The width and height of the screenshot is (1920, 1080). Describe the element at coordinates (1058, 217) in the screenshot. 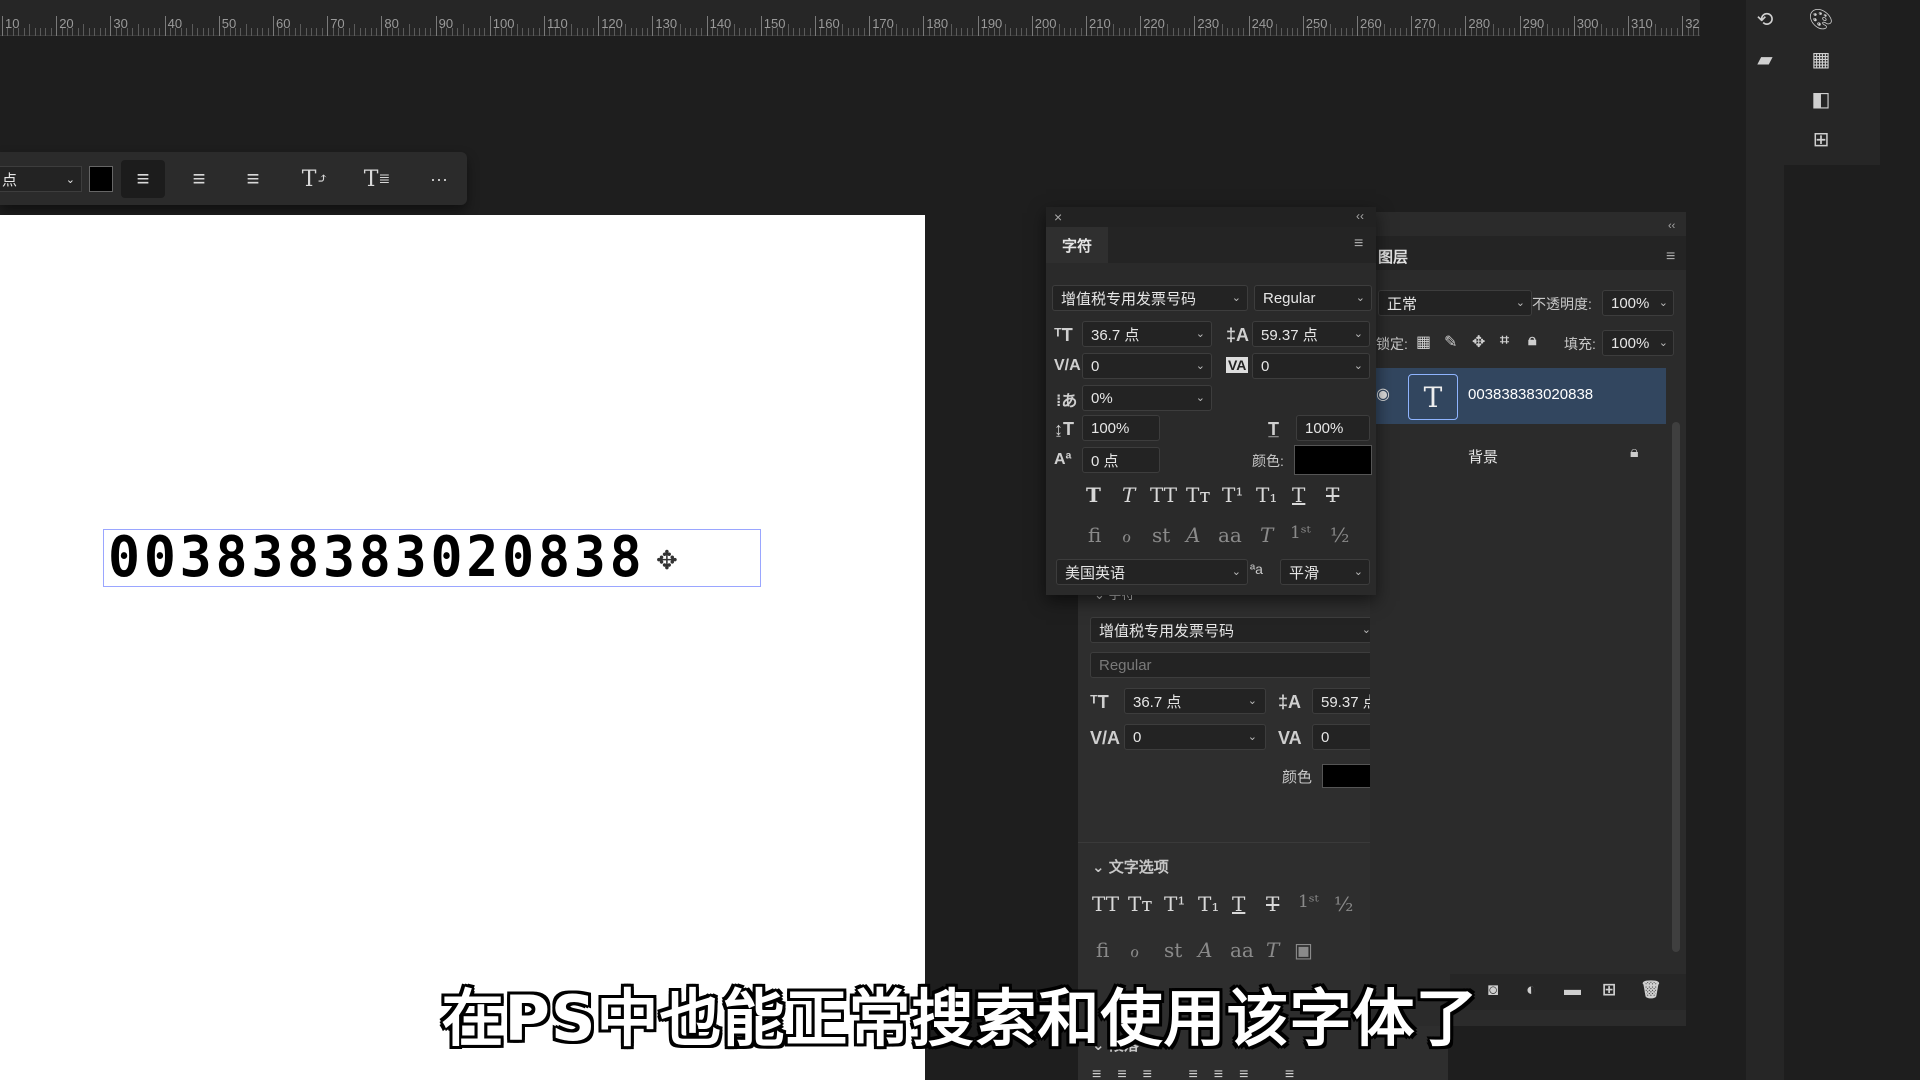

I see `close-icon: ×` at that location.